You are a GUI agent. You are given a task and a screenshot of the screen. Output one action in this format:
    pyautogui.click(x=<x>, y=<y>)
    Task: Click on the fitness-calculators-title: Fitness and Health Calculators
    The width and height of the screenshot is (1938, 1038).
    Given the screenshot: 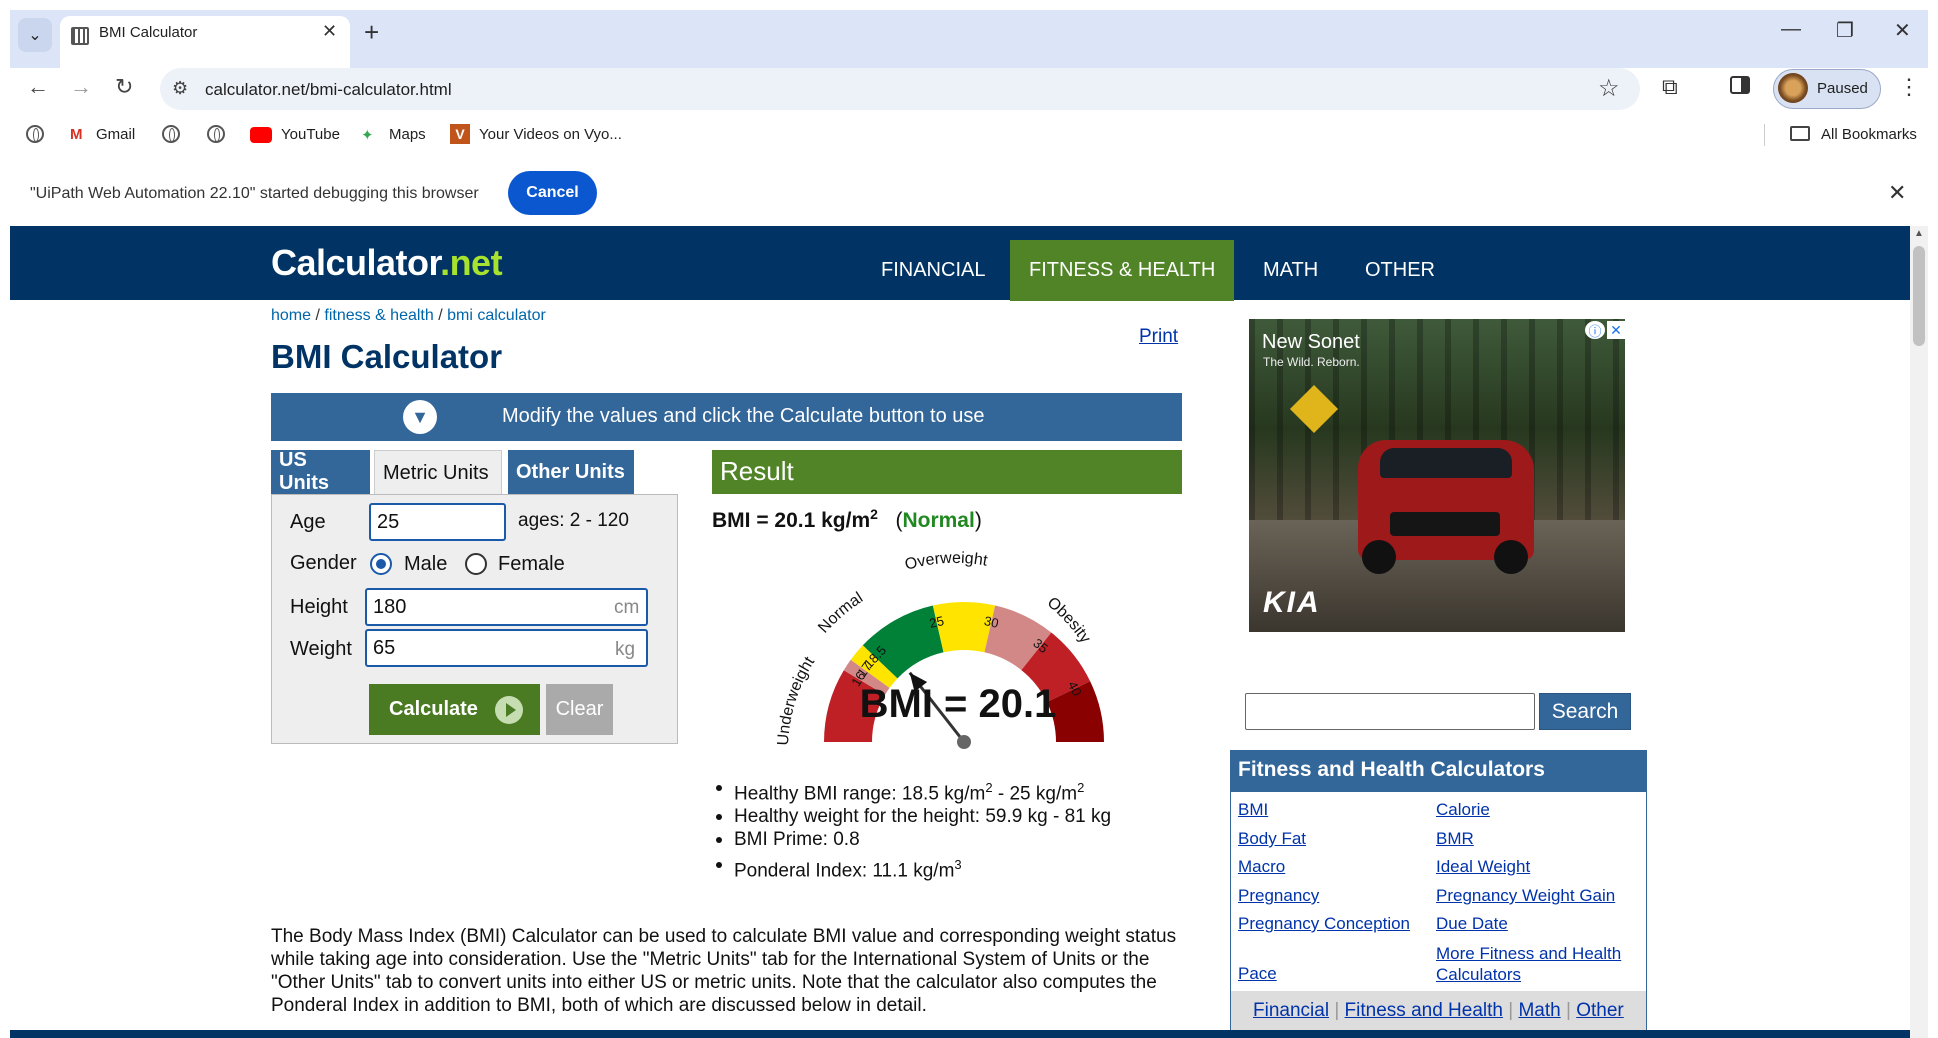 What is the action you would take?
    pyautogui.click(x=1391, y=769)
    